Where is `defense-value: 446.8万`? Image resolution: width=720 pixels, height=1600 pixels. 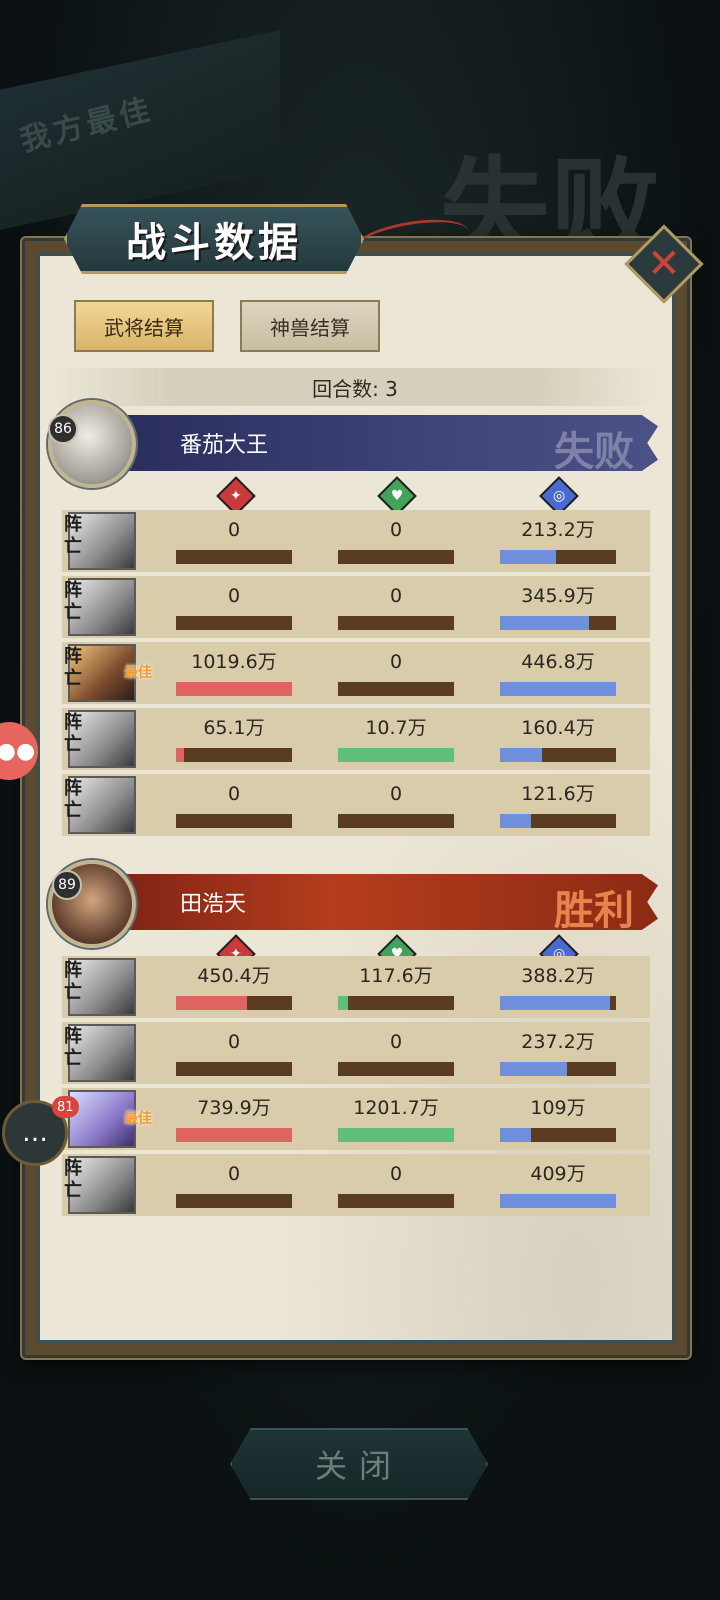 defense-value: 446.8万 is located at coordinates (558, 662).